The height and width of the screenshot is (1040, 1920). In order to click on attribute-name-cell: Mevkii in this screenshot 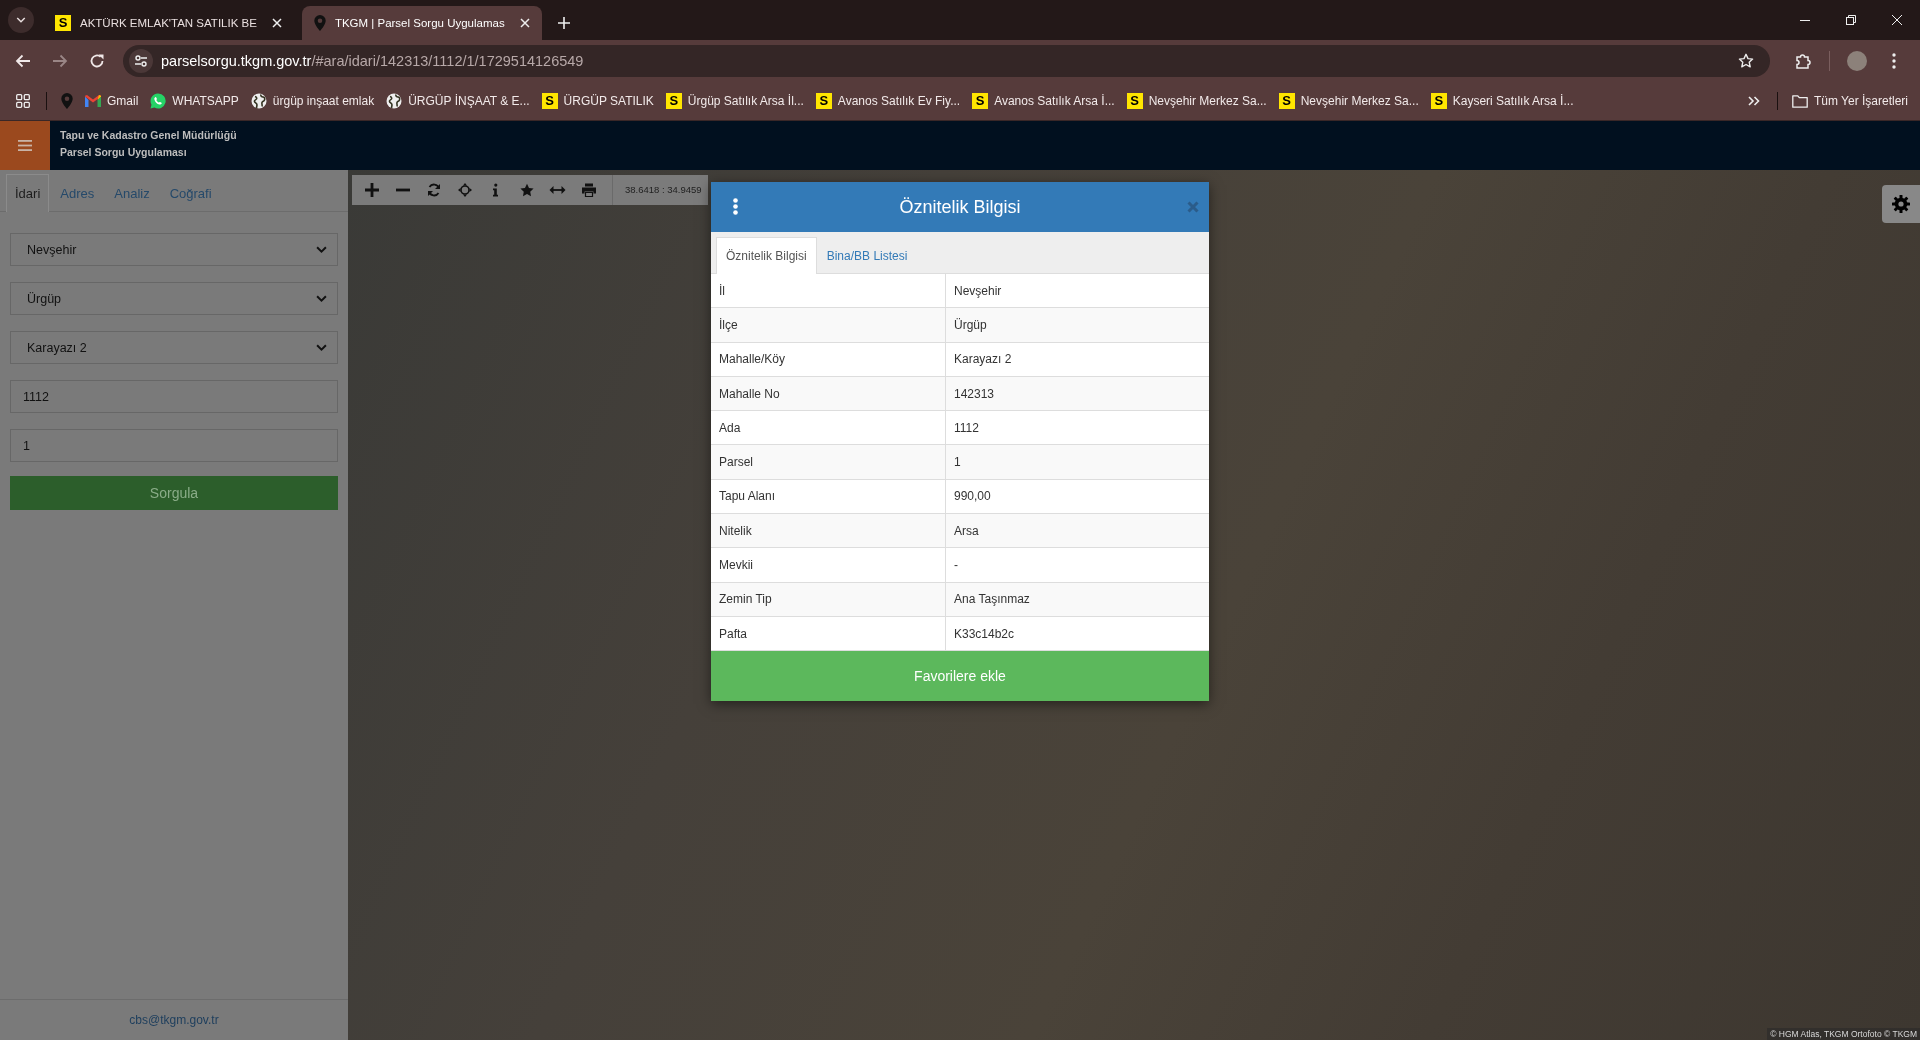, I will do `click(828, 565)`.